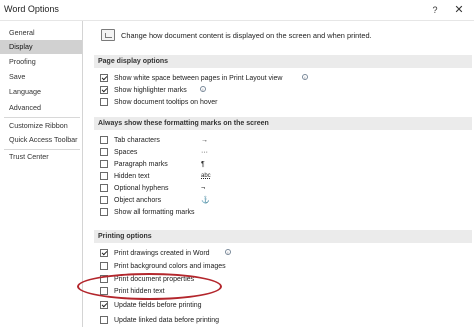 The width and height of the screenshot is (474, 327). What do you see at coordinates (204, 140) in the screenshot?
I see `tab-arrow-icon: →` at bounding box center [204, 140].